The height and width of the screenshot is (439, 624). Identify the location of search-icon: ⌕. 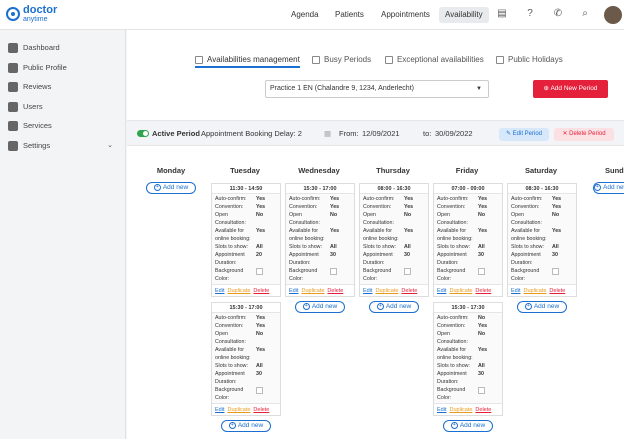
(585, 14).